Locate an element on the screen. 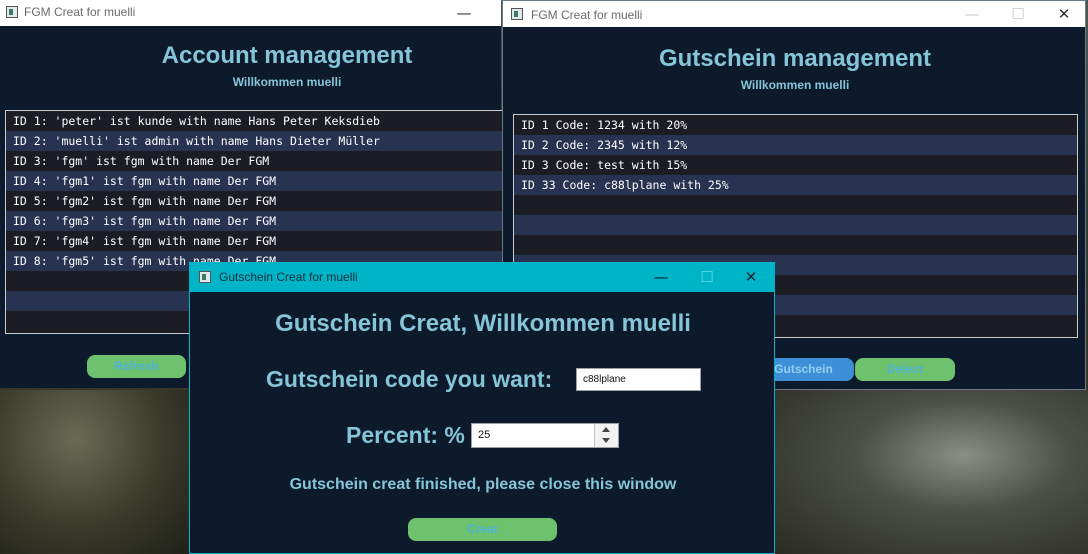  stepper-up-icon is located at coordinates (606, 429).